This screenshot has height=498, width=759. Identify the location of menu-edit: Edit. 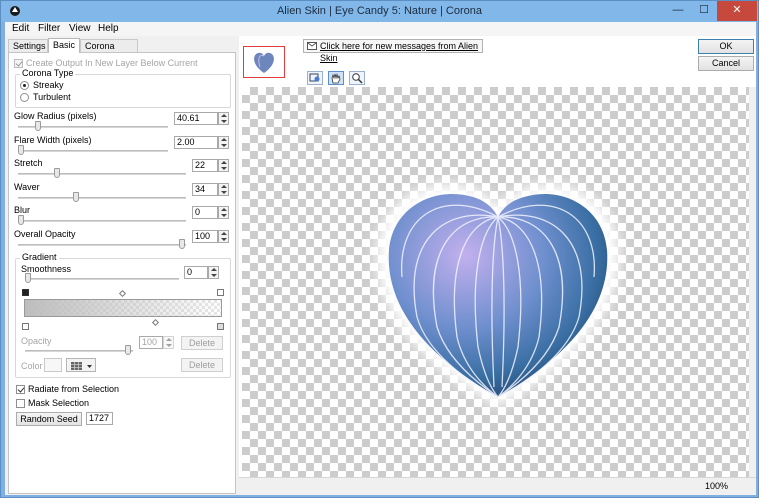
(20, 28).